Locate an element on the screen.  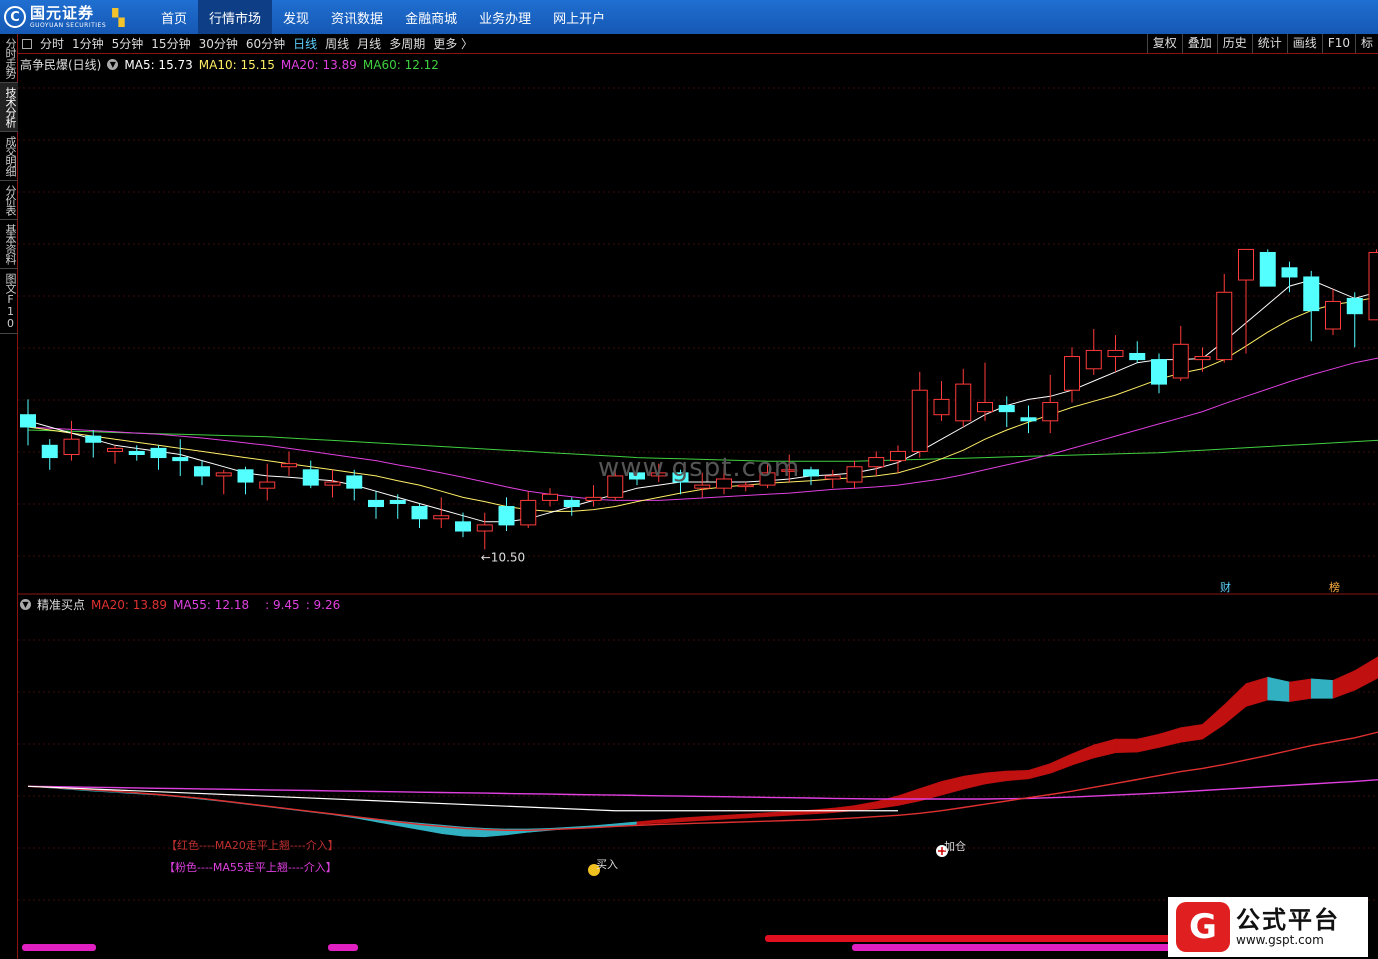
sub-ma20-line is located at coordinates (702, 781).